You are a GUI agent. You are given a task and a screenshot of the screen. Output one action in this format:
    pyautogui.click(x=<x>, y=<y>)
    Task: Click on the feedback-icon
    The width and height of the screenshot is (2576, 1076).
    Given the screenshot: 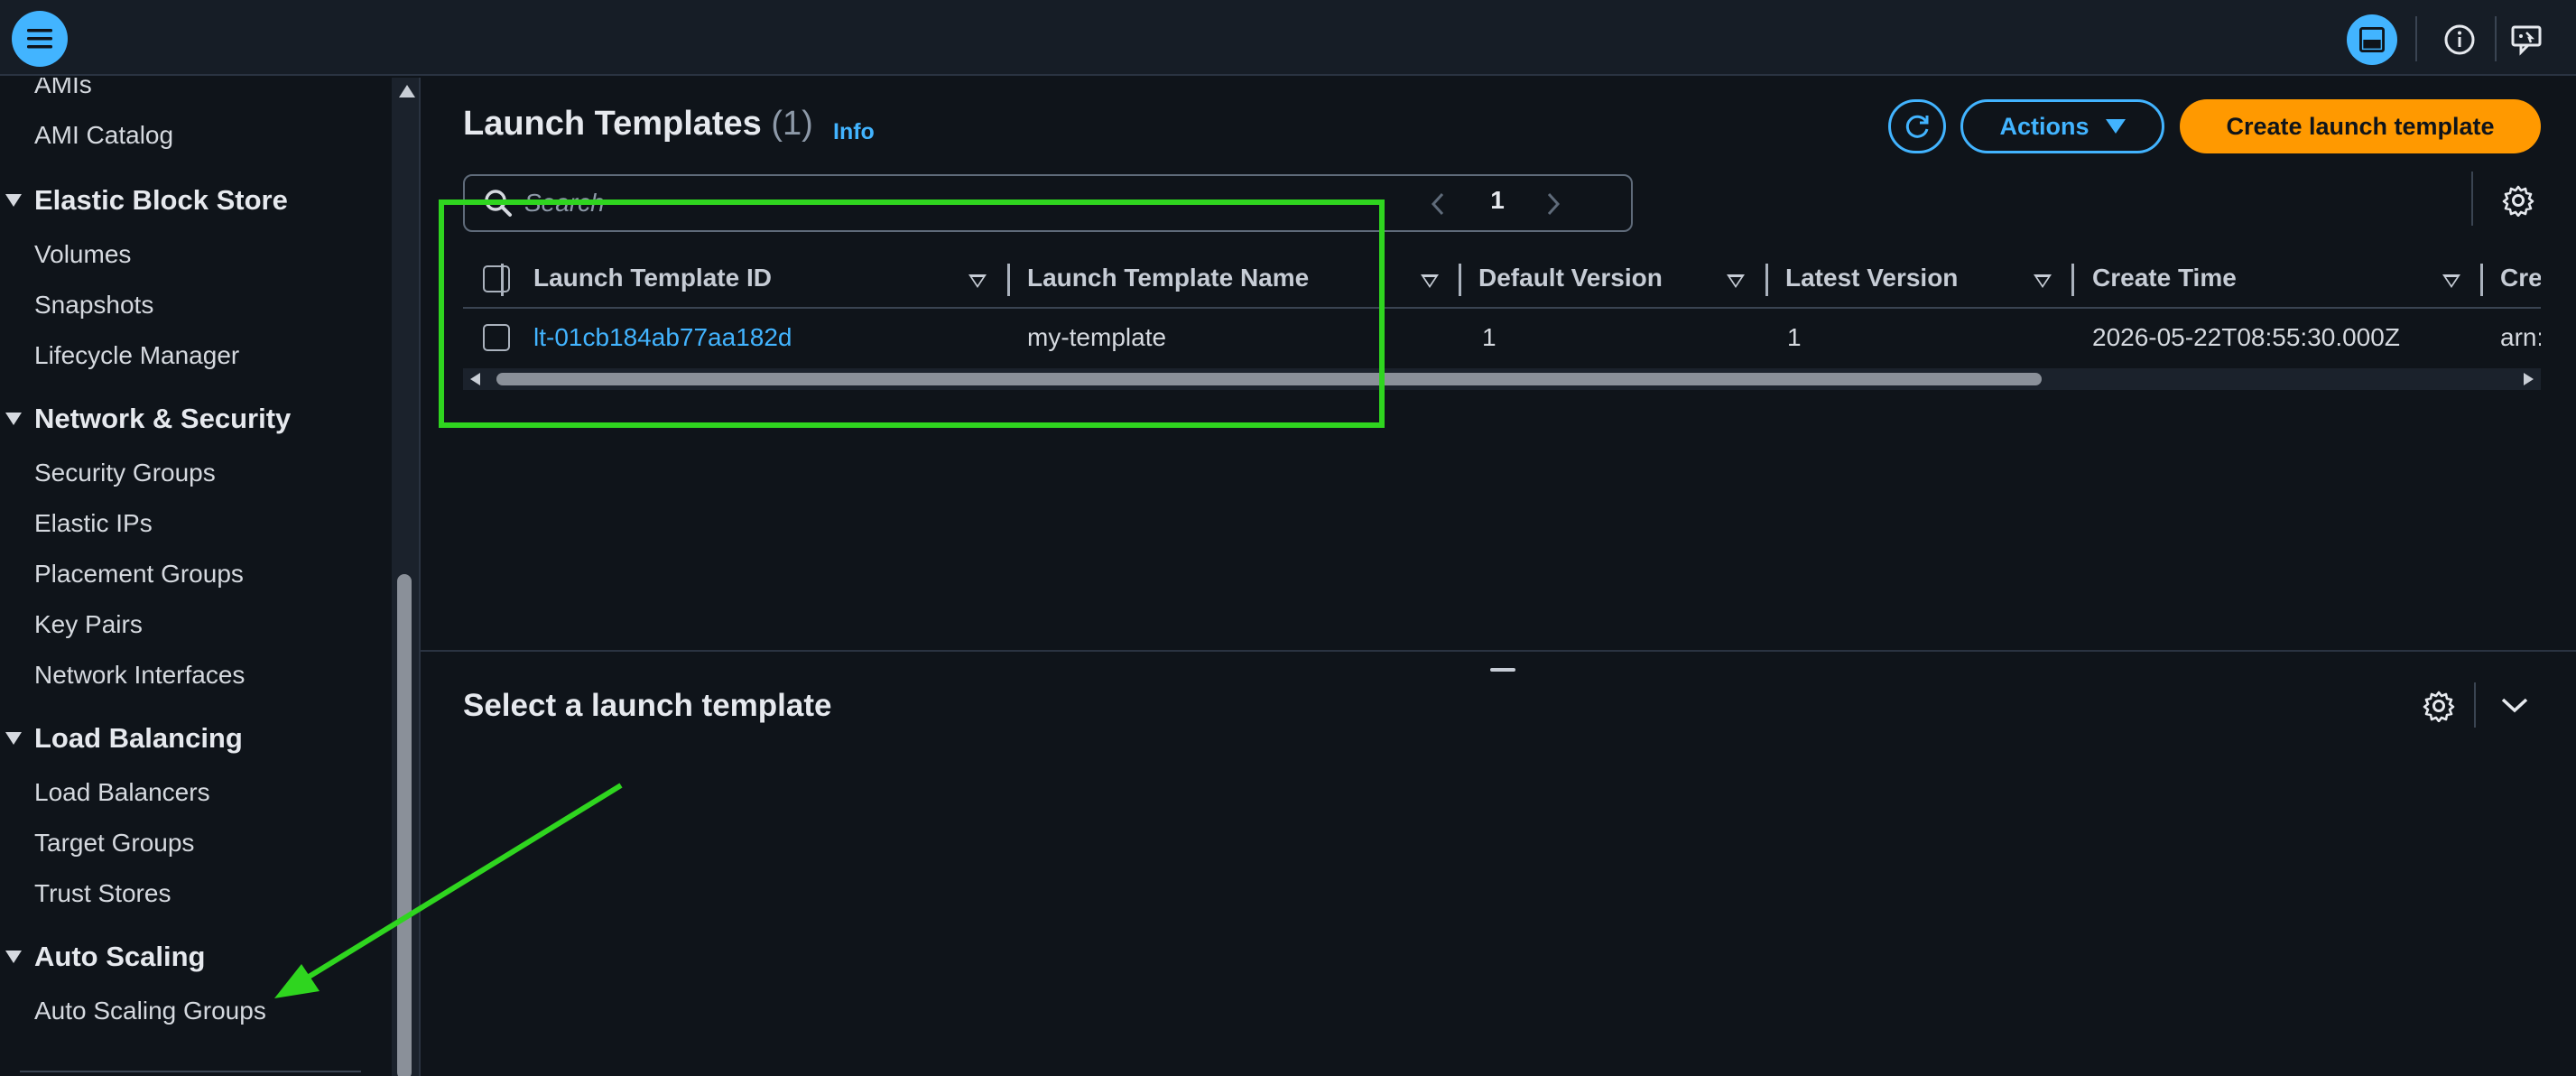 What is the action you would take?
    pyautogui.click(x=2527, y=39)
    